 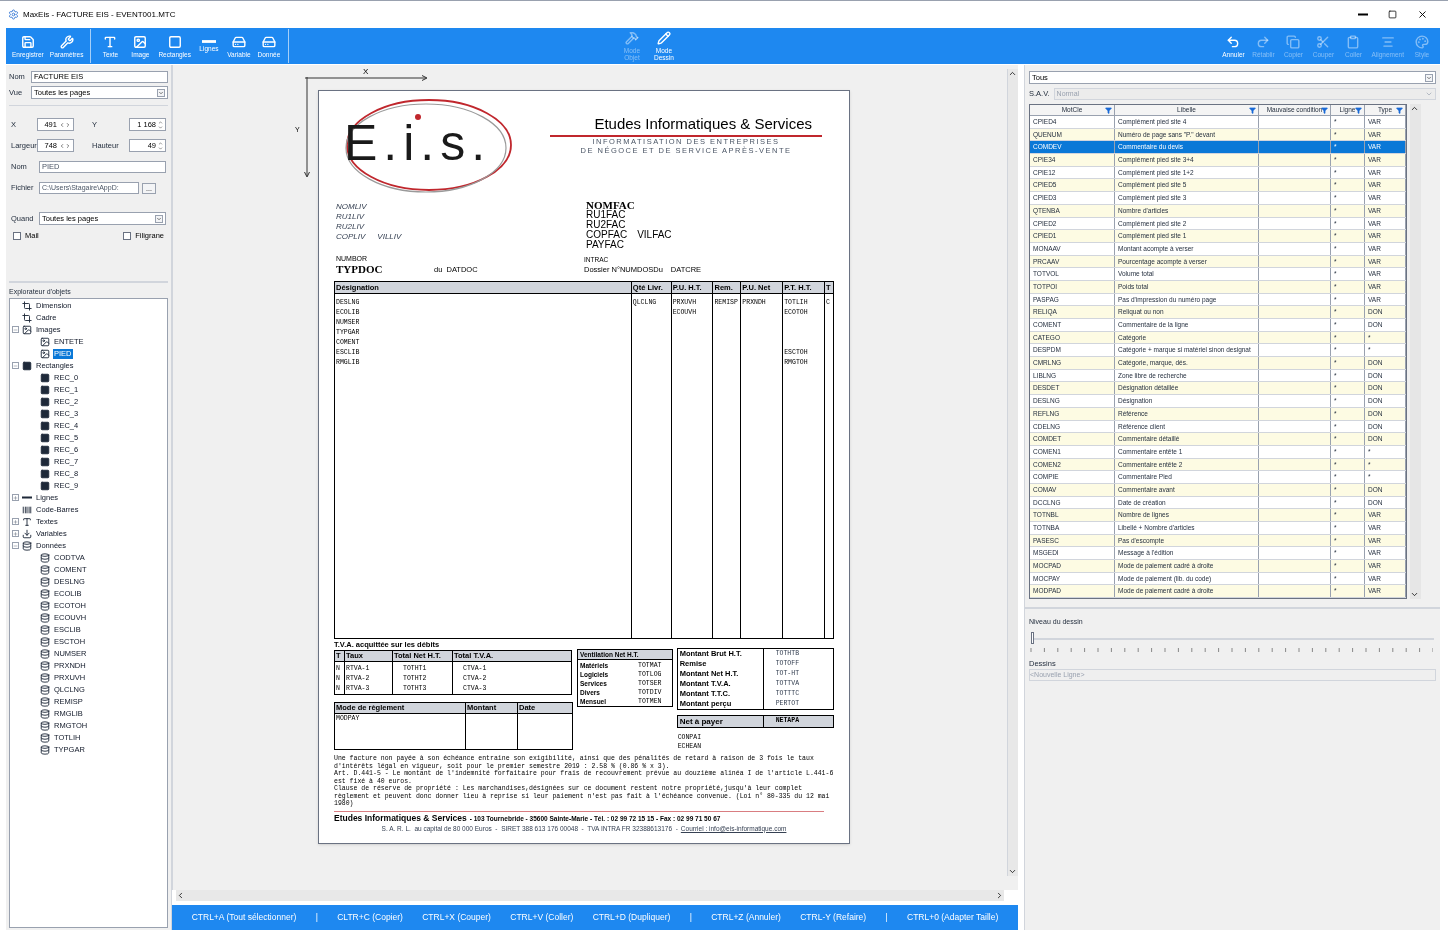 I want to click on document-type: TYPDOC, so click(x=360, y=269).